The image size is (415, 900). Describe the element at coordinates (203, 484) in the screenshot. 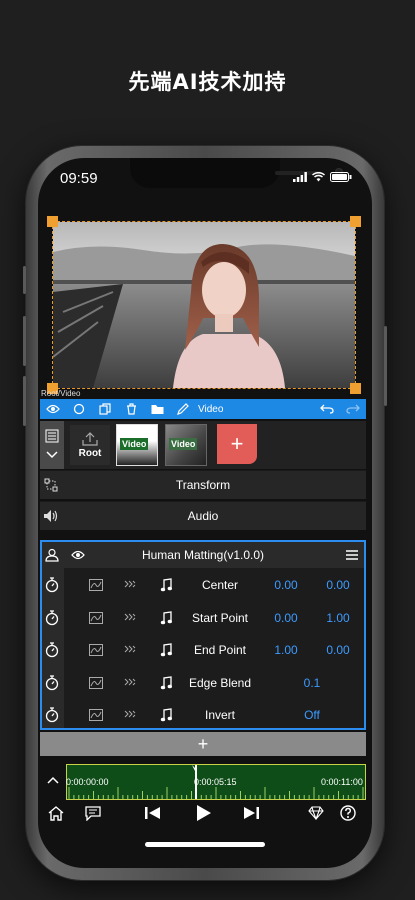

I see `transform-section: Transform` at that location.